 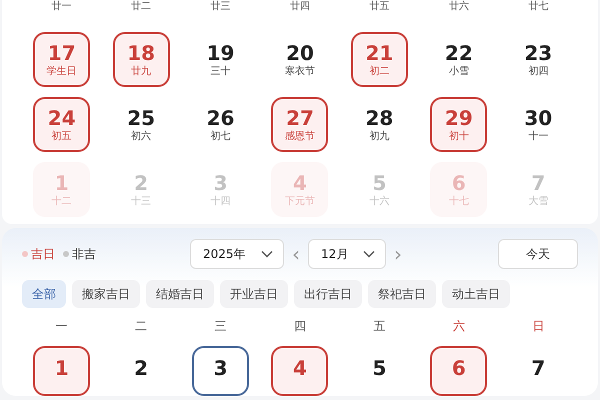 I want to click on day-cell: 25 初六, so click(x=141, y=124).